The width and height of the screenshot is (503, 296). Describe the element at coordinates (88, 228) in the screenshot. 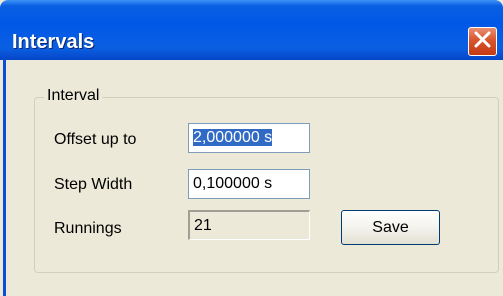

I see `runnings-label: Runnings` at that location.